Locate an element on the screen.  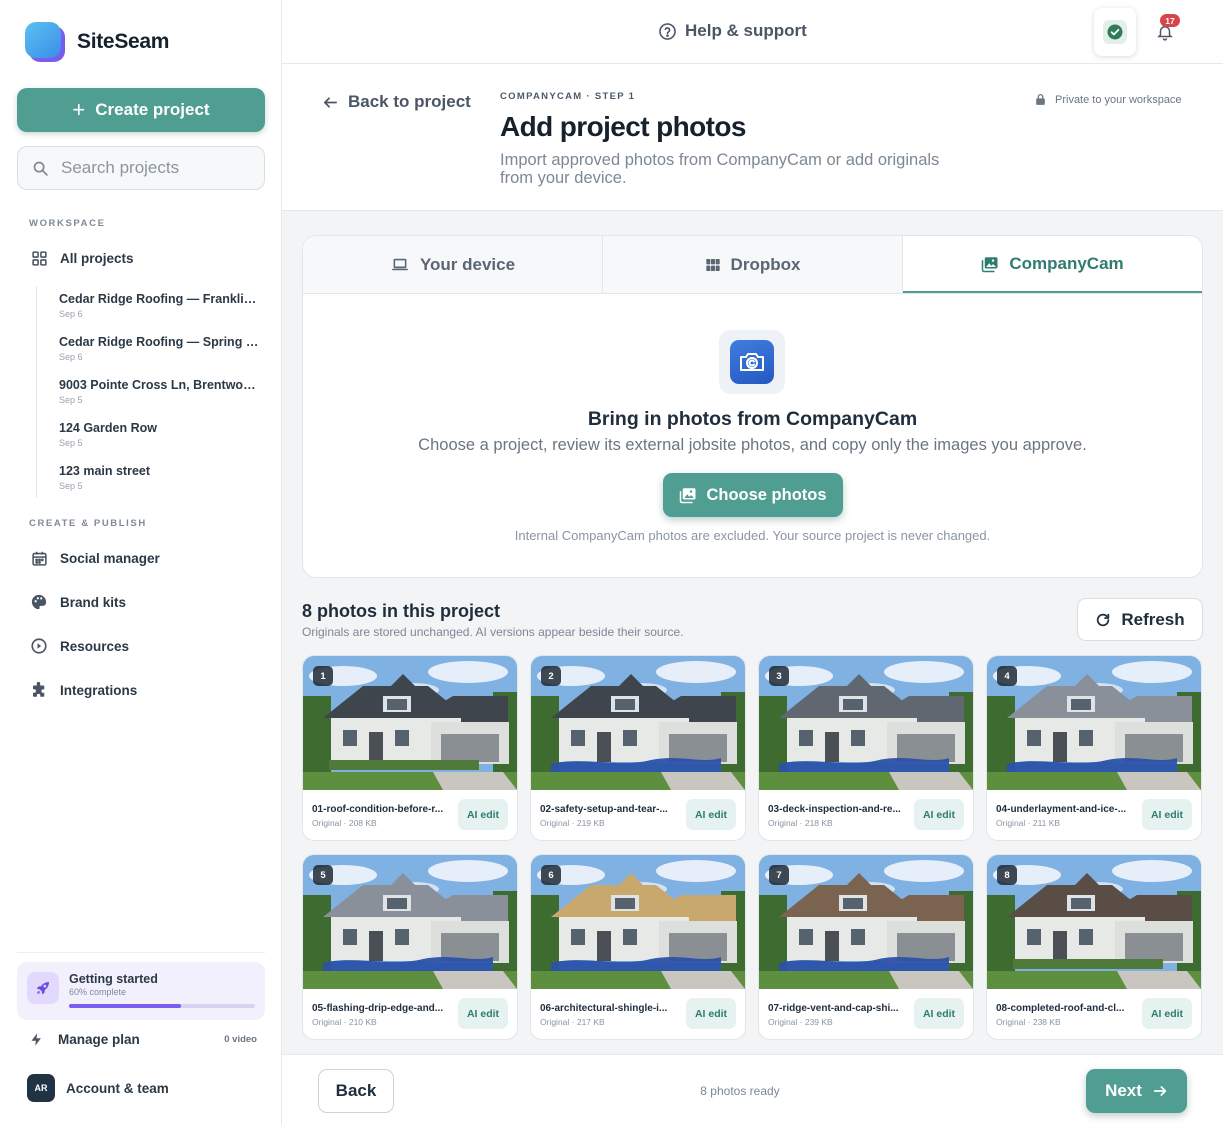
sidebar-item-brand-kits: Brand kits is located at coordinates (77, 602).